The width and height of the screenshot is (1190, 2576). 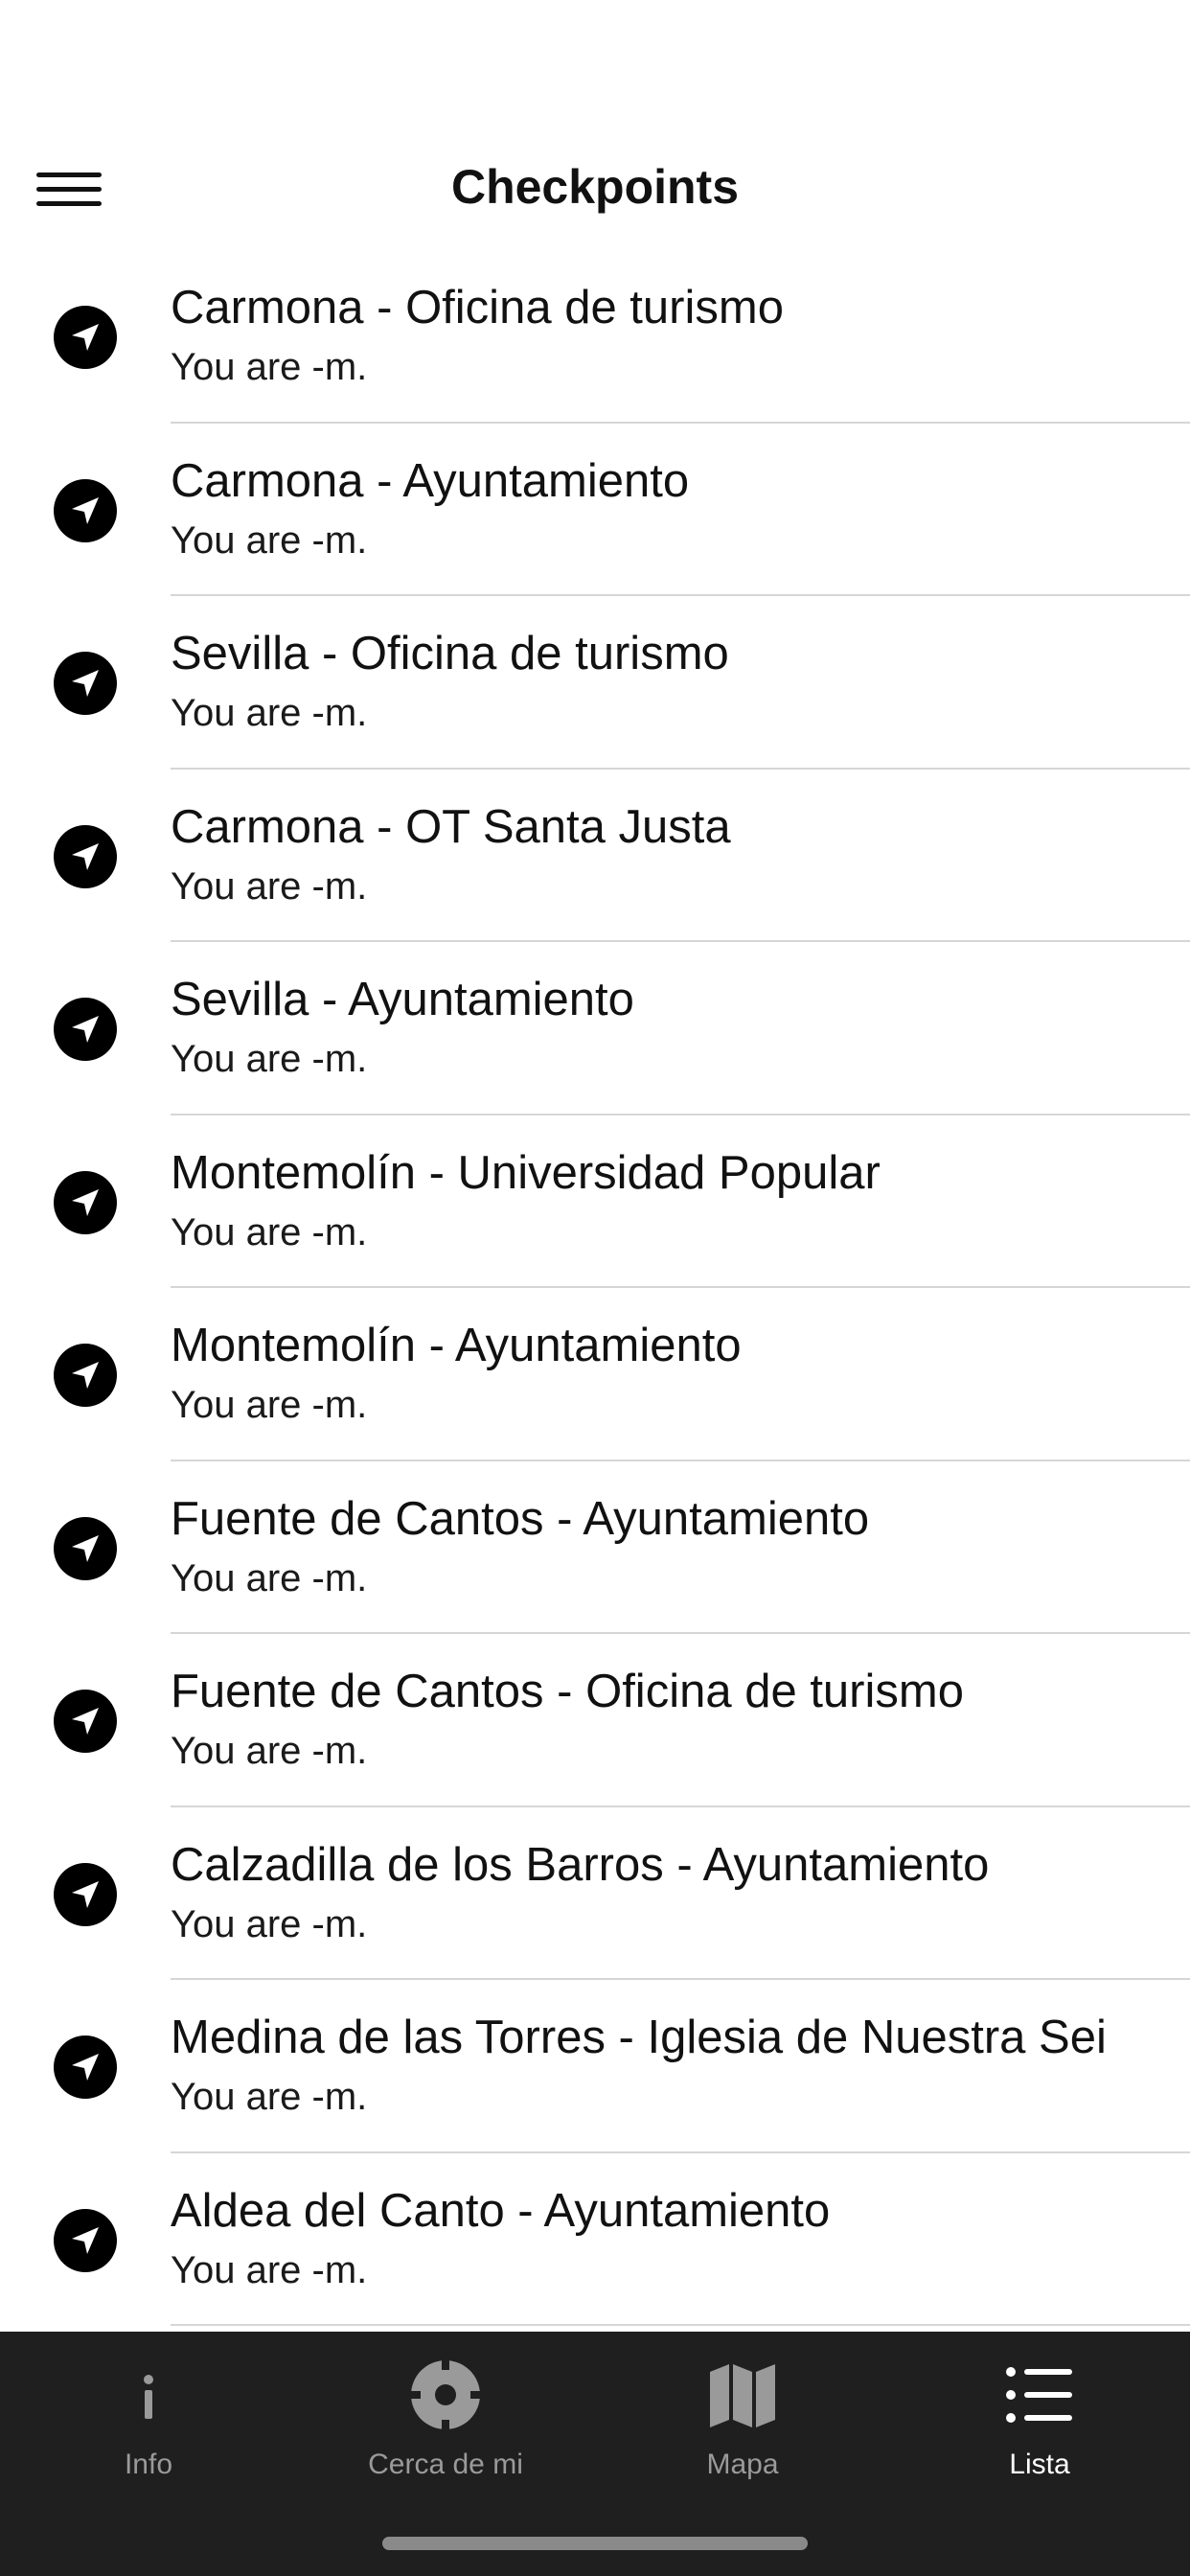 What do you see at coordinates (595, 63) in the screenshot?
I see `status-bar` at bounding box center [595, 63].